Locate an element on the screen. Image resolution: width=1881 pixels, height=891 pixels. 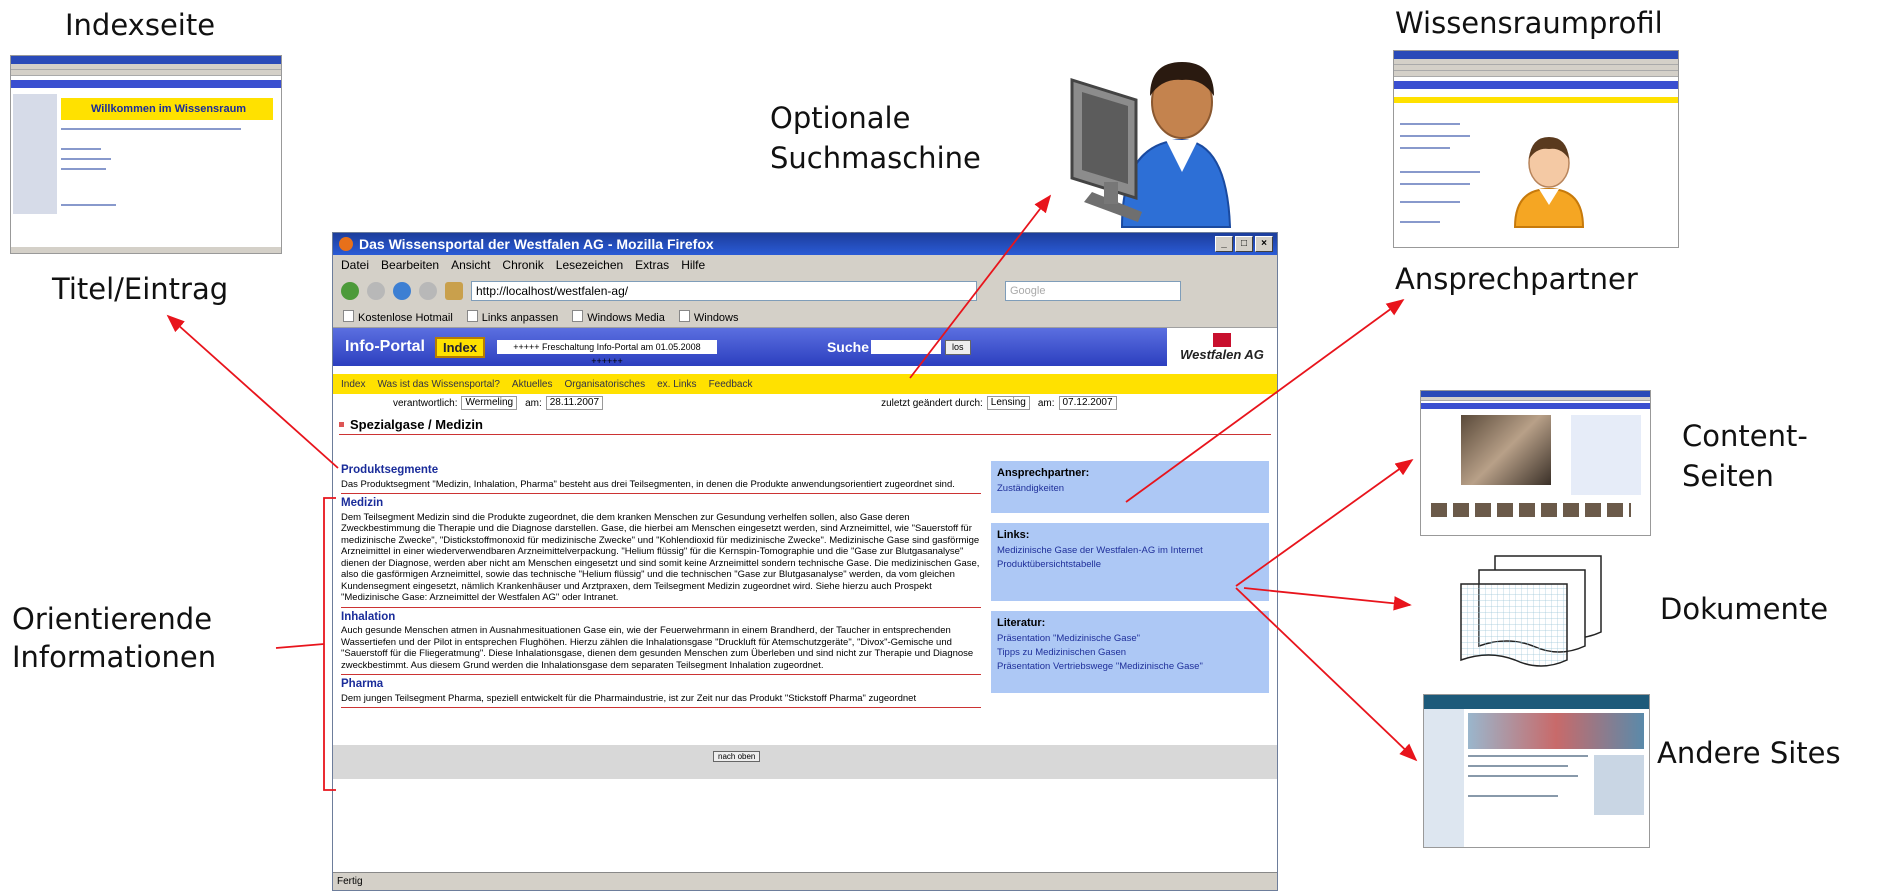
wissensraumprofil-label: Wissensraumprofil is located at coordinates (1529, 23).